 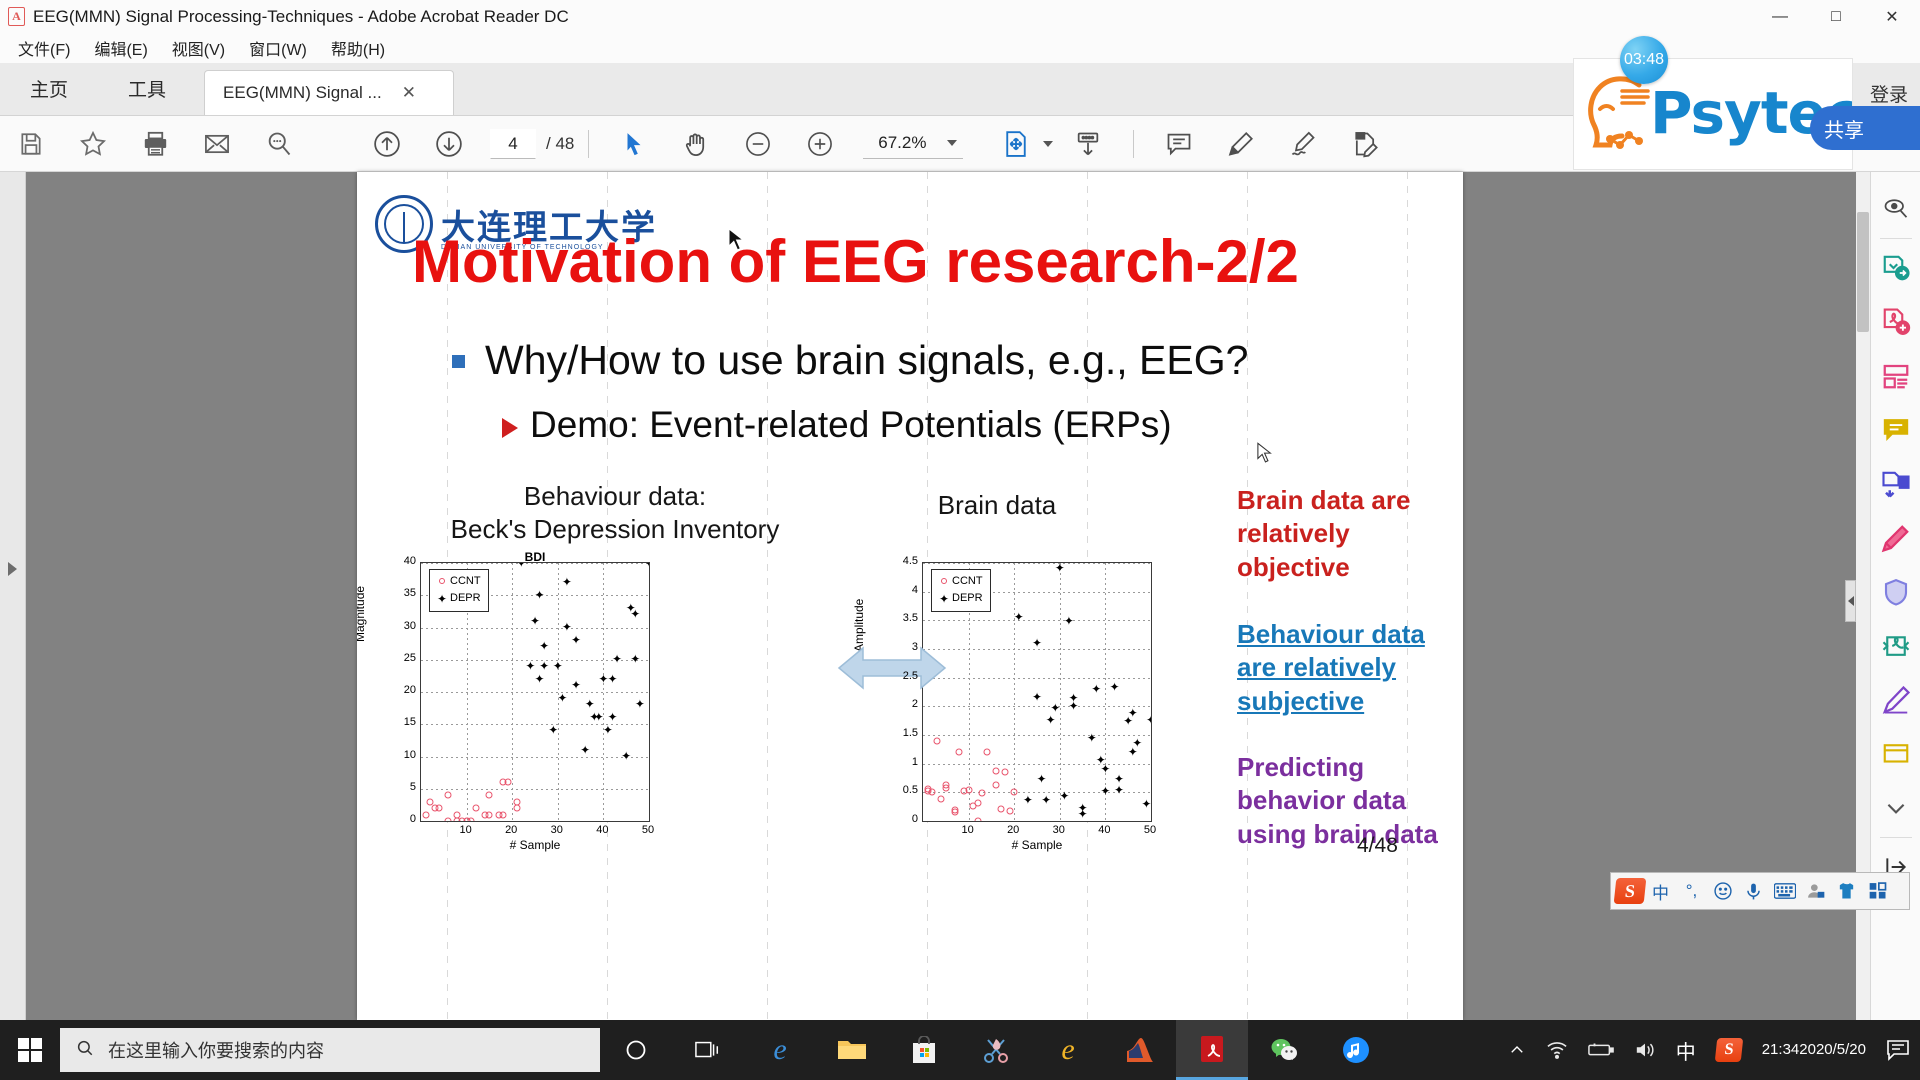 What do you see at coordinates (49, 88) in the screenshot?
I see `tab-home: 主页` at bounding box center [49, 88].